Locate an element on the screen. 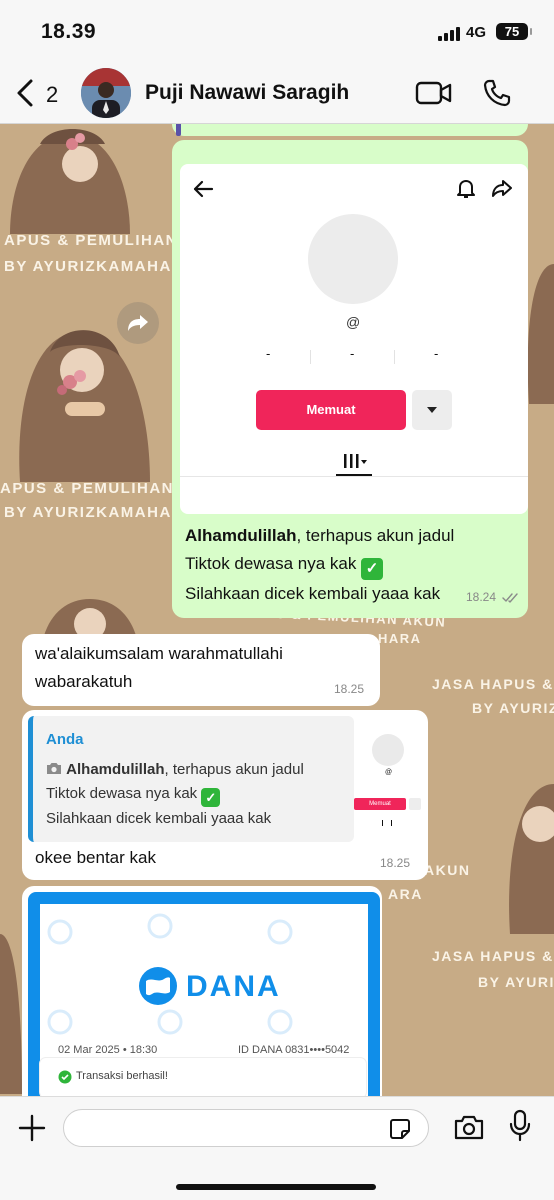  thumb-button: Memuat is located at coordinates (380, 804).